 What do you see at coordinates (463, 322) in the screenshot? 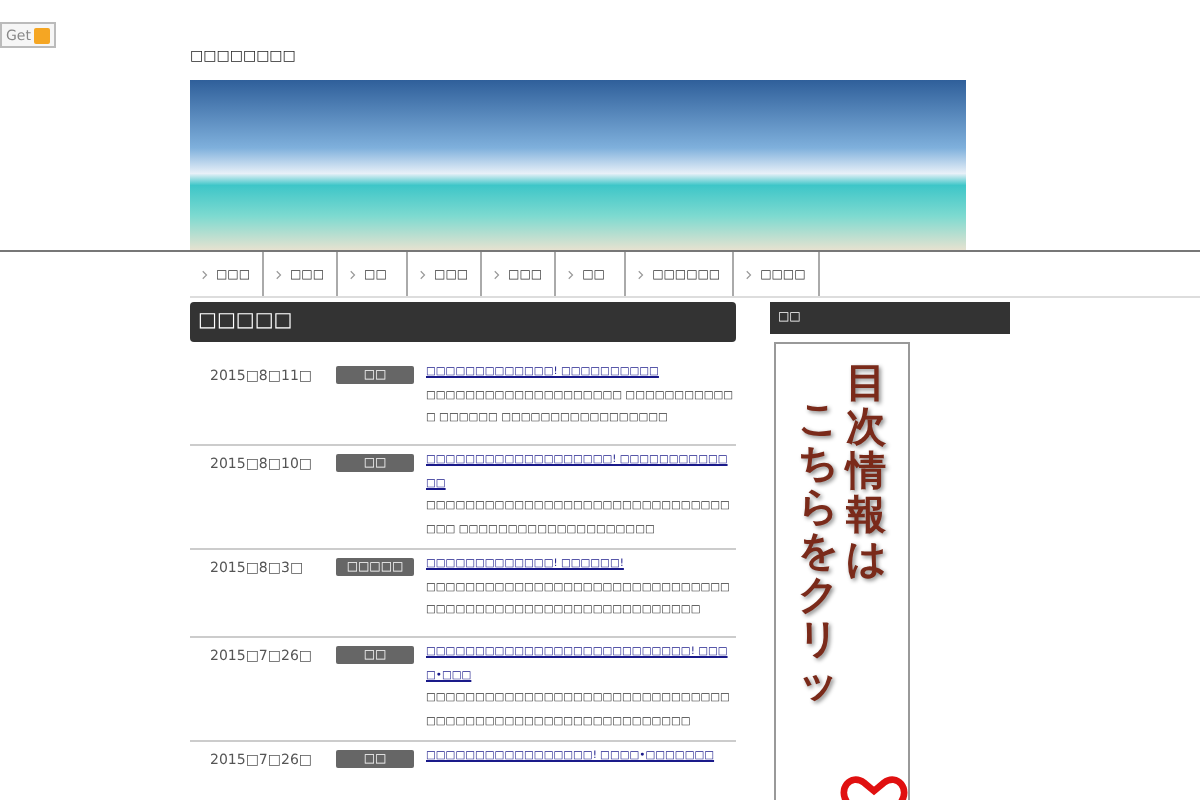
I see `section-heading: □□□□□` at bounding box center [463, 322].